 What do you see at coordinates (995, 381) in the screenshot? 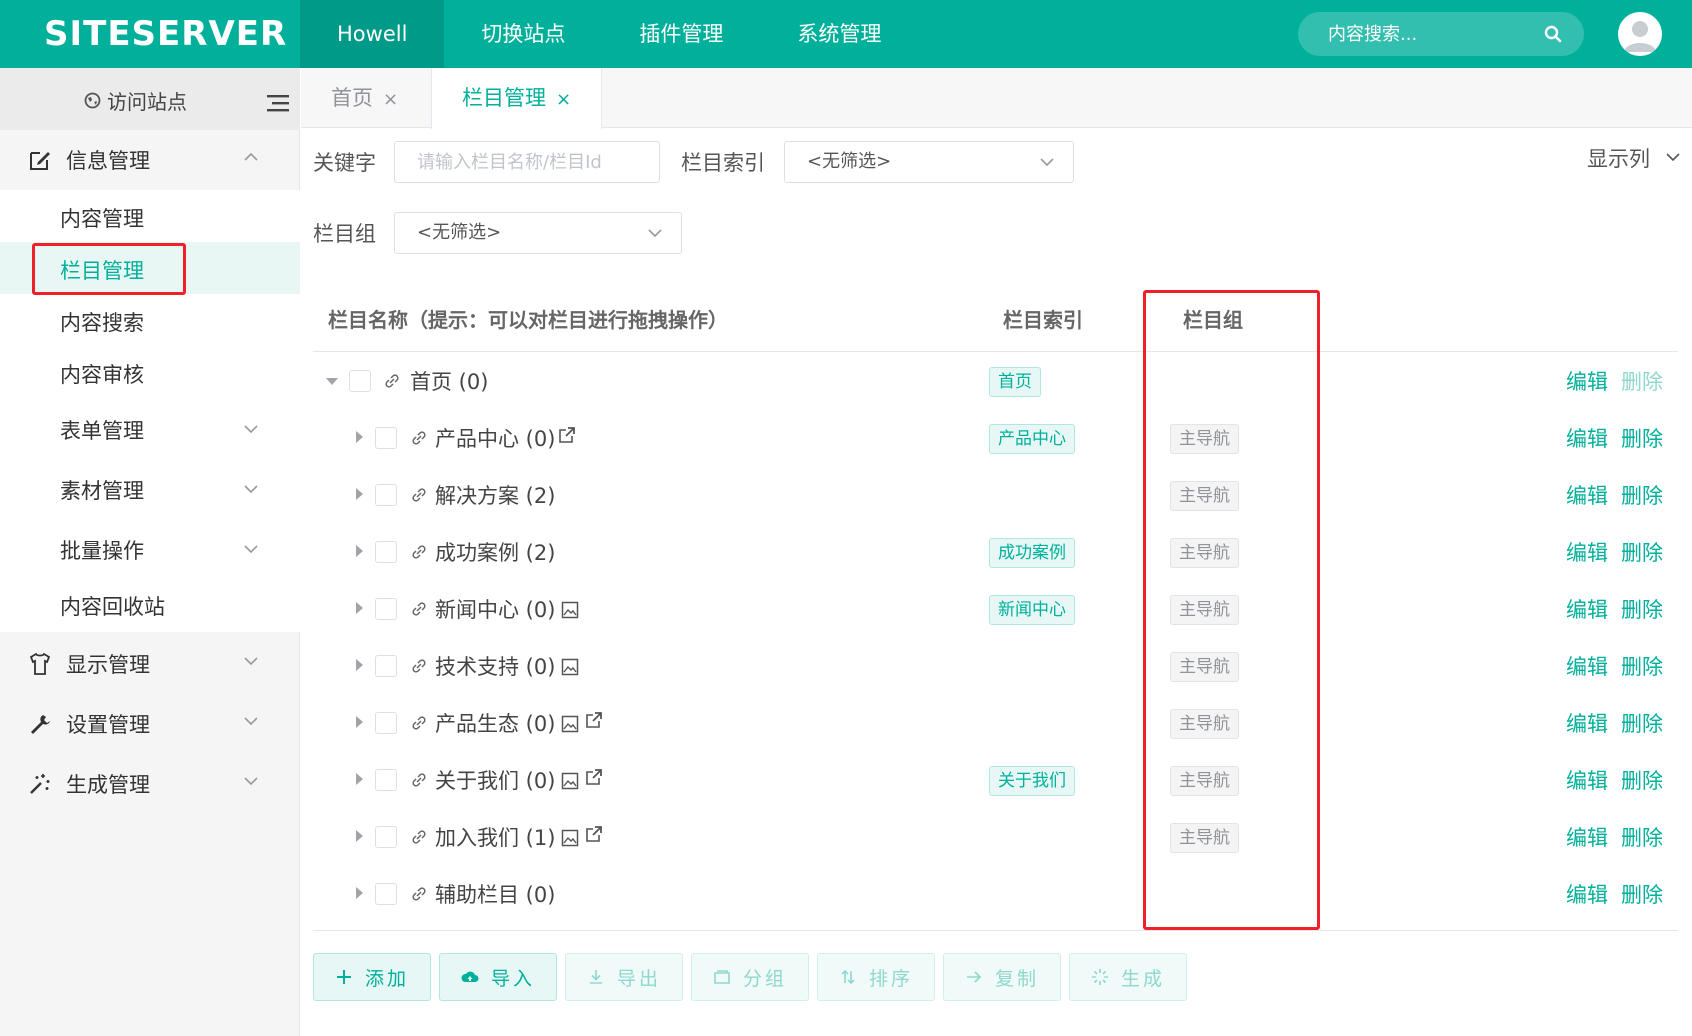
I see `table-row: 首页 (0) 首页 编辑 删除` at bounding box center [995, 381].